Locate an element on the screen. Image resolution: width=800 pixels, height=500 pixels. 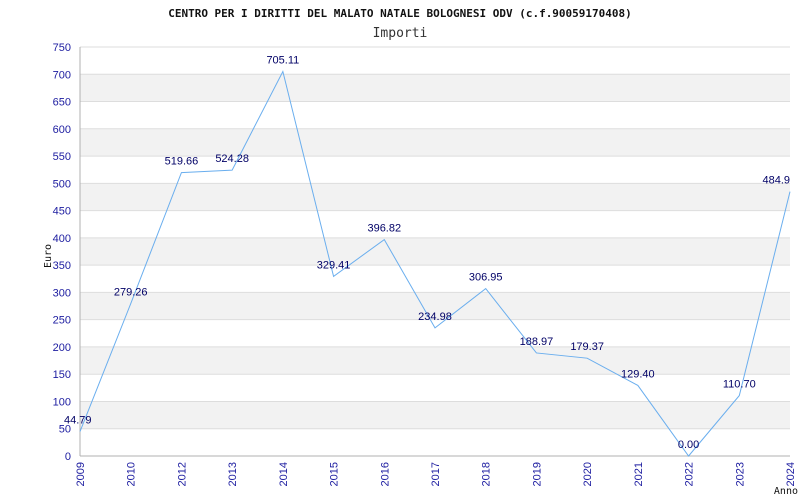
y-tick-label: 500 is located at coordinates (62, 184).